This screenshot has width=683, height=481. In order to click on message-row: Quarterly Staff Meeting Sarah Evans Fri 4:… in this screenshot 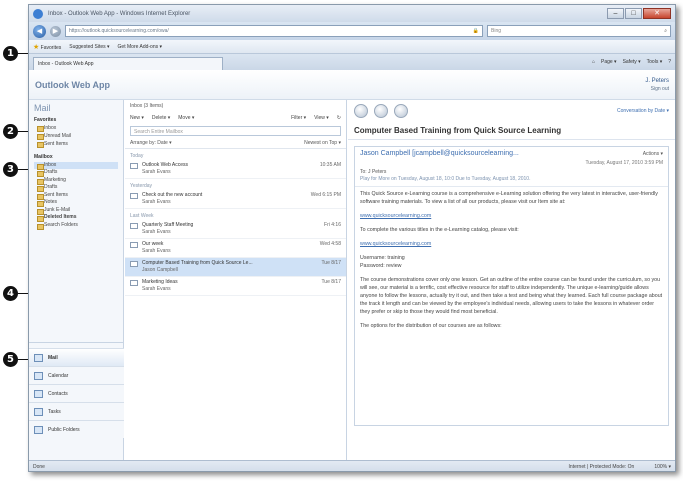, I will do `click(235, 229)`.